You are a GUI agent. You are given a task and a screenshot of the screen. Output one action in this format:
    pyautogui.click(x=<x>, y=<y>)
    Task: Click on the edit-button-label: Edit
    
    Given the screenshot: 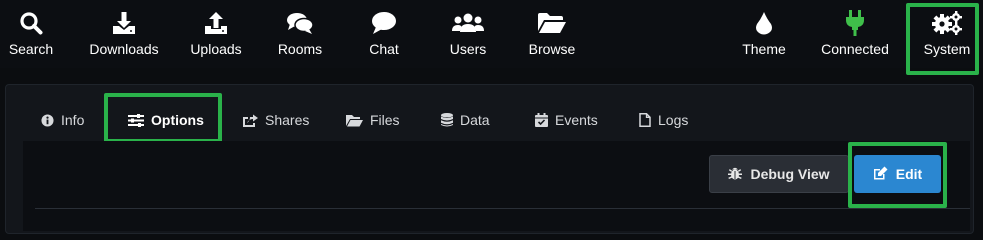 What is the action you would take?
    pyautogui.click(x=909, y=174)
    